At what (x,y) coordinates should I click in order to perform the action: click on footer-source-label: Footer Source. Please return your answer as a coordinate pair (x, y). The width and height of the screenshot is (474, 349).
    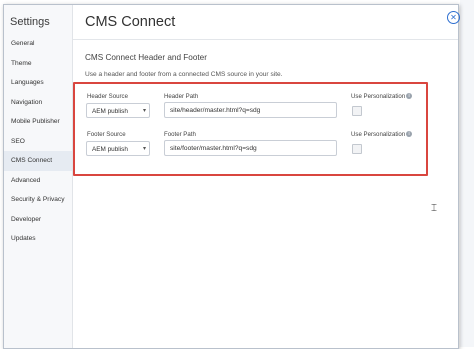
    Looking at the image, I should click on (106, 134).